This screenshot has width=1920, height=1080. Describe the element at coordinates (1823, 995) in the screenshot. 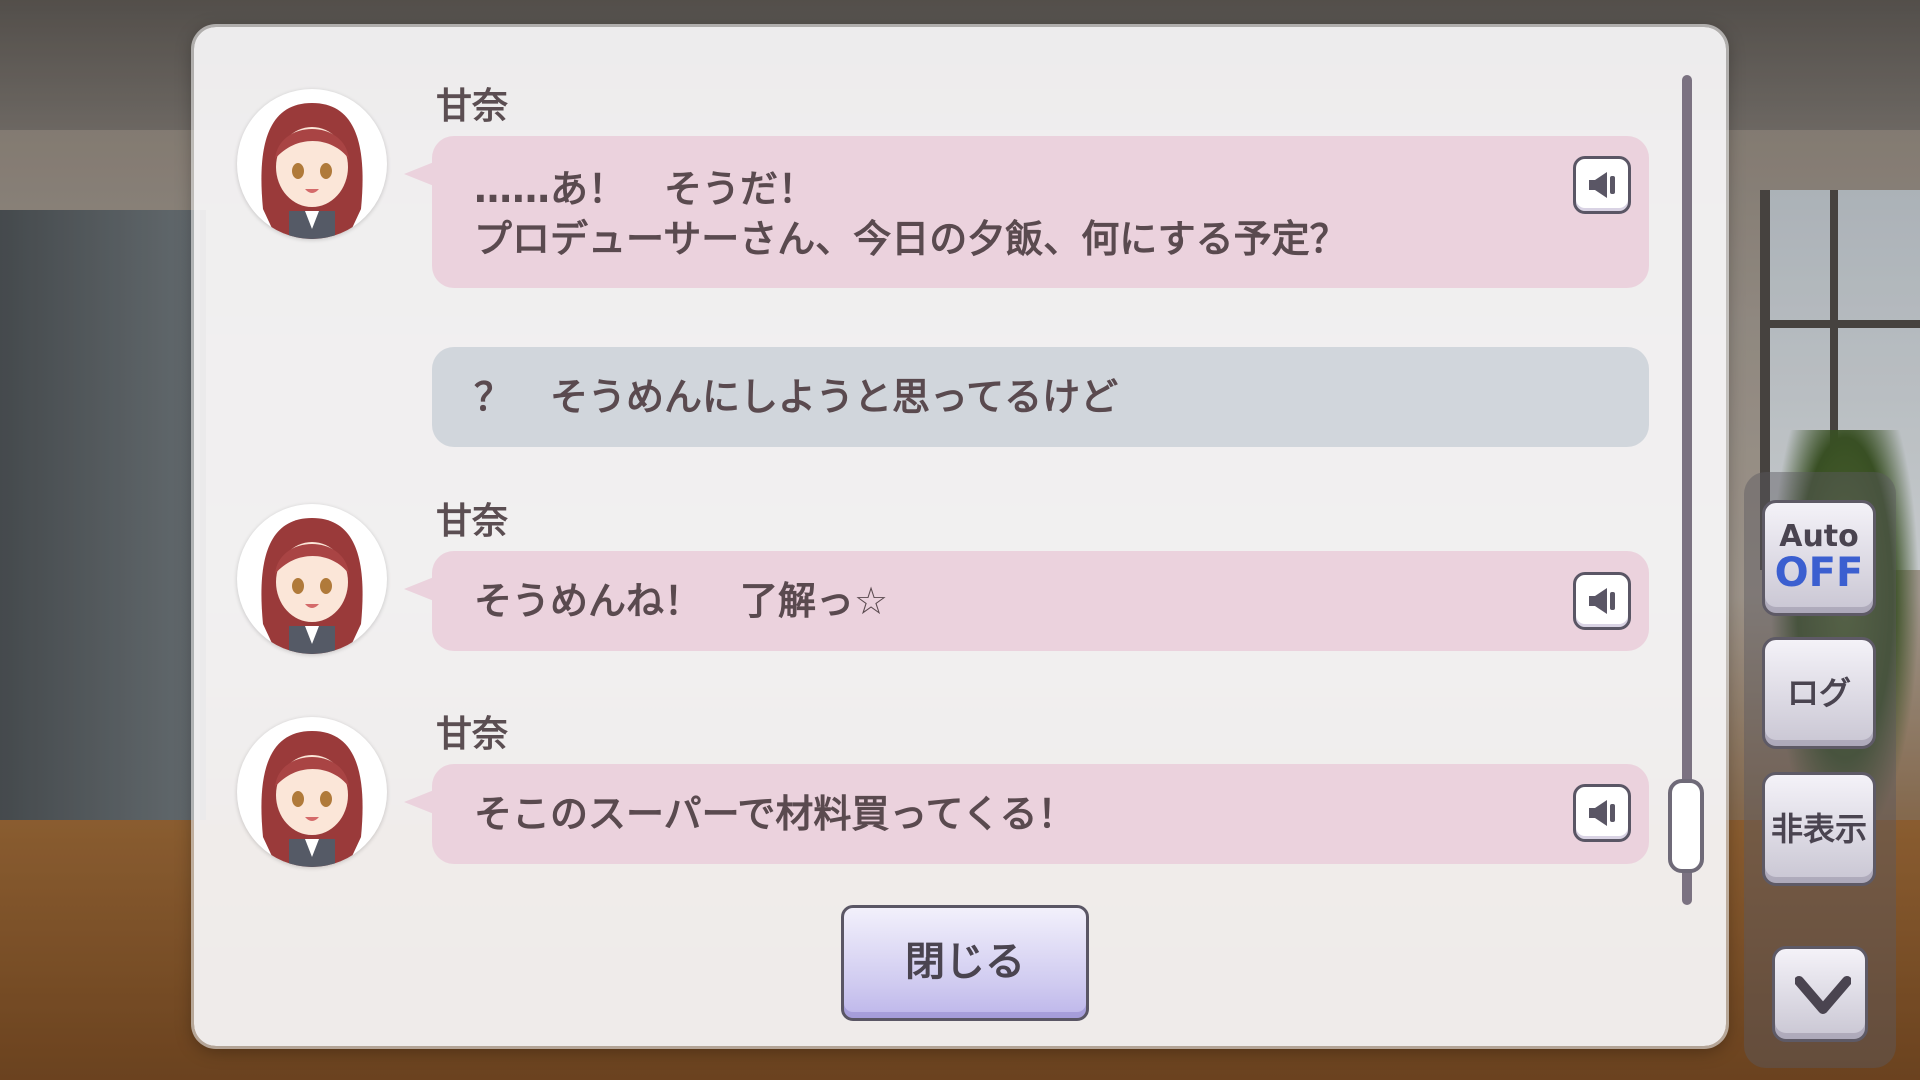

I see `chevron-down-icon` at that location.